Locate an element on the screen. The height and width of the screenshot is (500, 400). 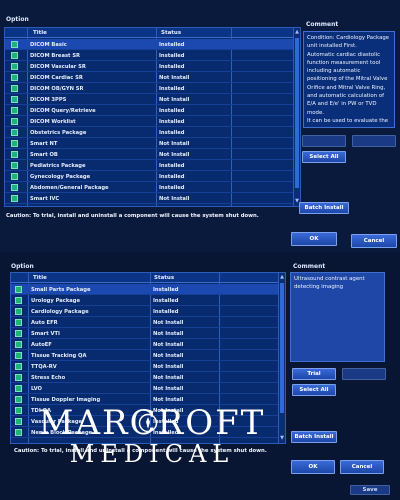
top-batch-install-button: Batch Install is located at coordinates (324, 208).